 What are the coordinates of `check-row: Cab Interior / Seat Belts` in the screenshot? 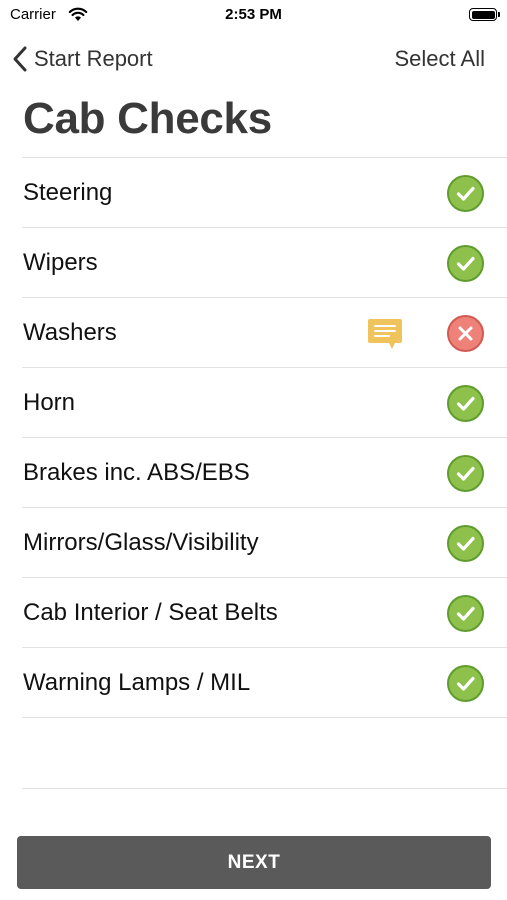 It's located at (264, 612).